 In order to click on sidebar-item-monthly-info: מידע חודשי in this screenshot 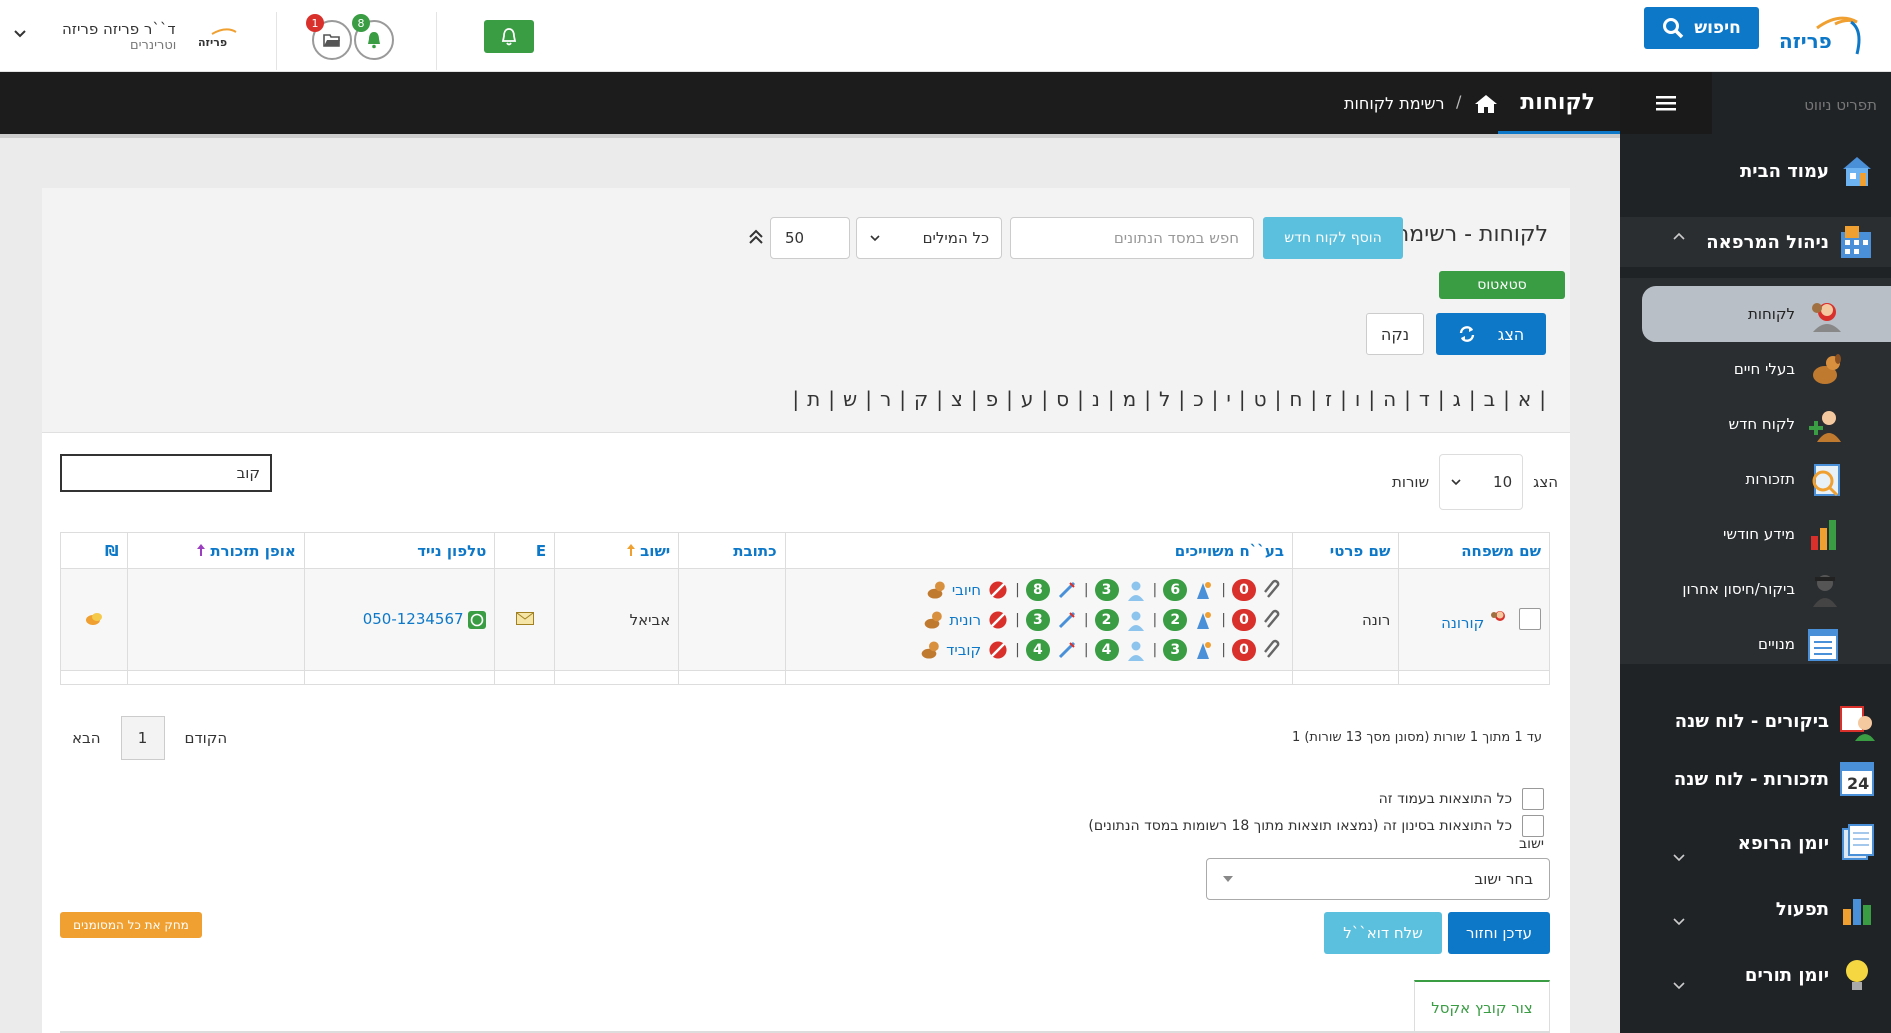, I will do `click(1784, 534)`.